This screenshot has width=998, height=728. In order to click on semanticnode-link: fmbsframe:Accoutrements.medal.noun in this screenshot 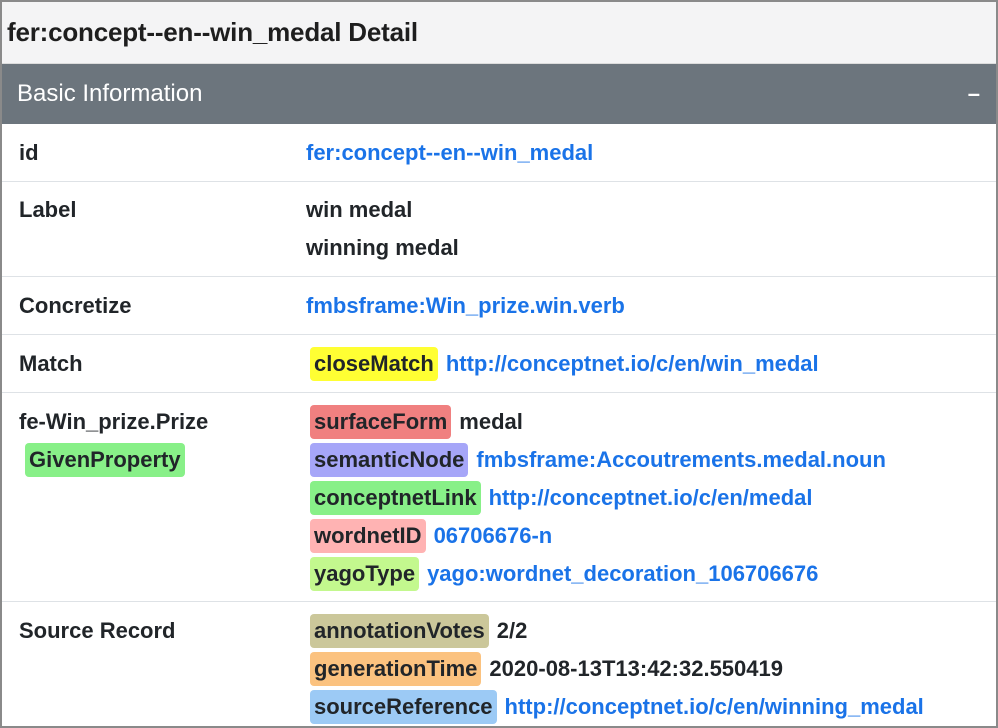, I will do `click(681, 460)`.